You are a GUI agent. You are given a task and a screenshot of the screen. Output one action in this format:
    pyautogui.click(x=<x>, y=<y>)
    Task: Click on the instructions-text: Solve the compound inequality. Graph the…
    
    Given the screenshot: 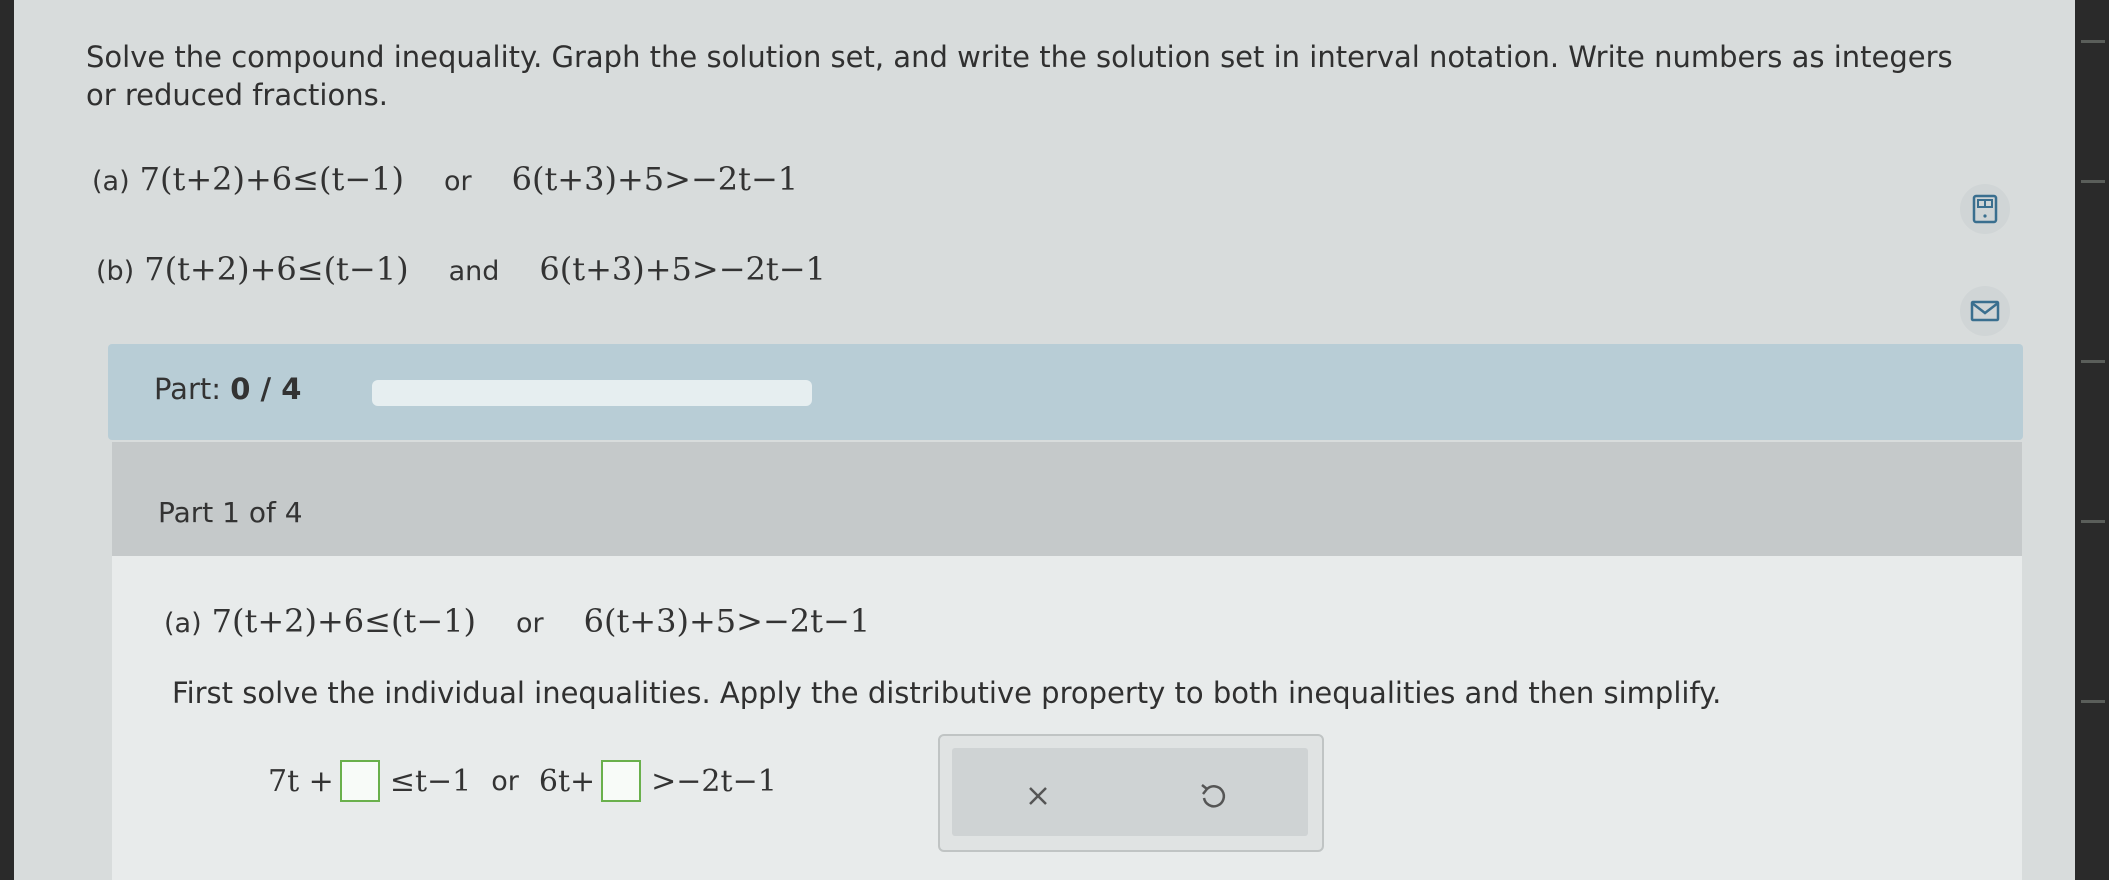 What is the action you would take?
    pyautogui.click(x=1019, y=76)
    